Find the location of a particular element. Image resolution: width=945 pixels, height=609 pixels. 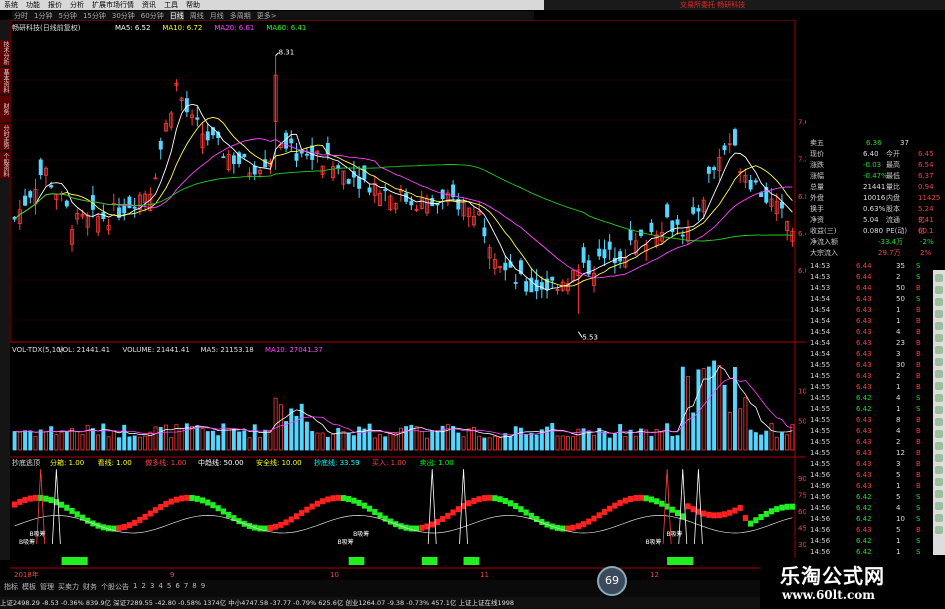

bottom-tab: 1 is located at coordinates (135, 587).